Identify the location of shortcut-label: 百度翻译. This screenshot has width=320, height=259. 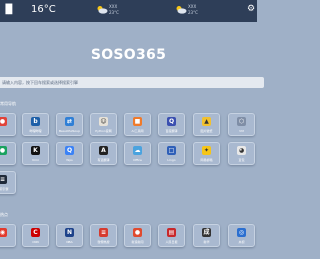
(171, 131).